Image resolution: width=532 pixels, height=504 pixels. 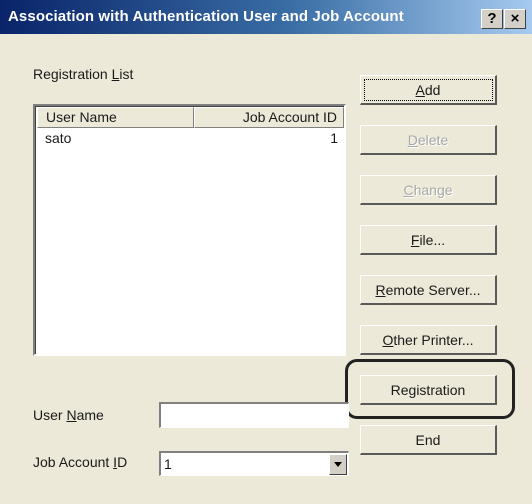 What do you see at coordinates (515, 19) in the screenshot?
I see `close-button: ×` at bounding box center [515, 19].